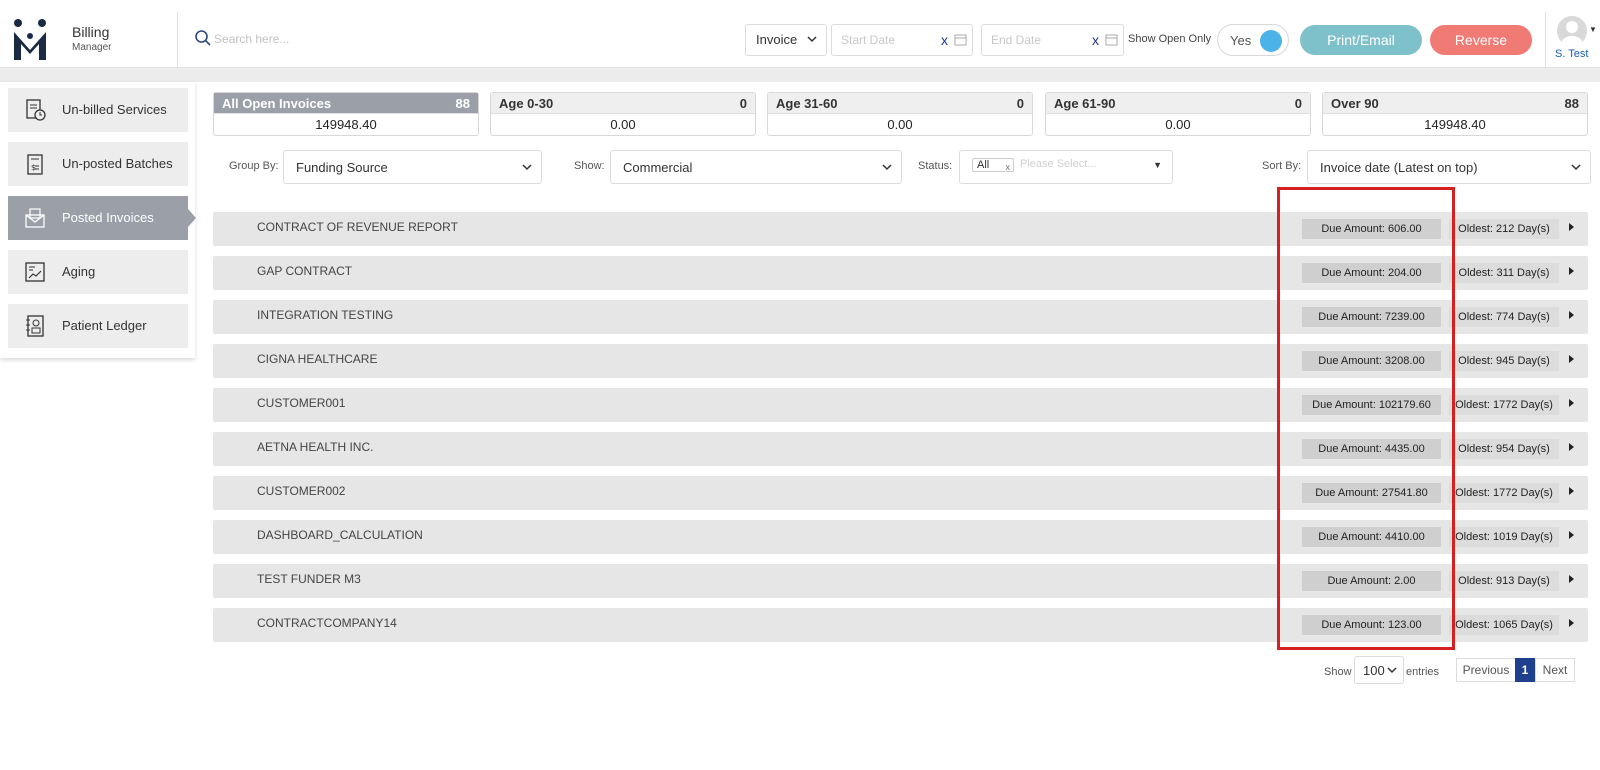 Image resolution: width=1600 pixels, height=770 pixels. Describe the element at coordinates (317, 359) in the screenshot. I see `funding-source-name: CIGNA HEALTHCARE` at that location.